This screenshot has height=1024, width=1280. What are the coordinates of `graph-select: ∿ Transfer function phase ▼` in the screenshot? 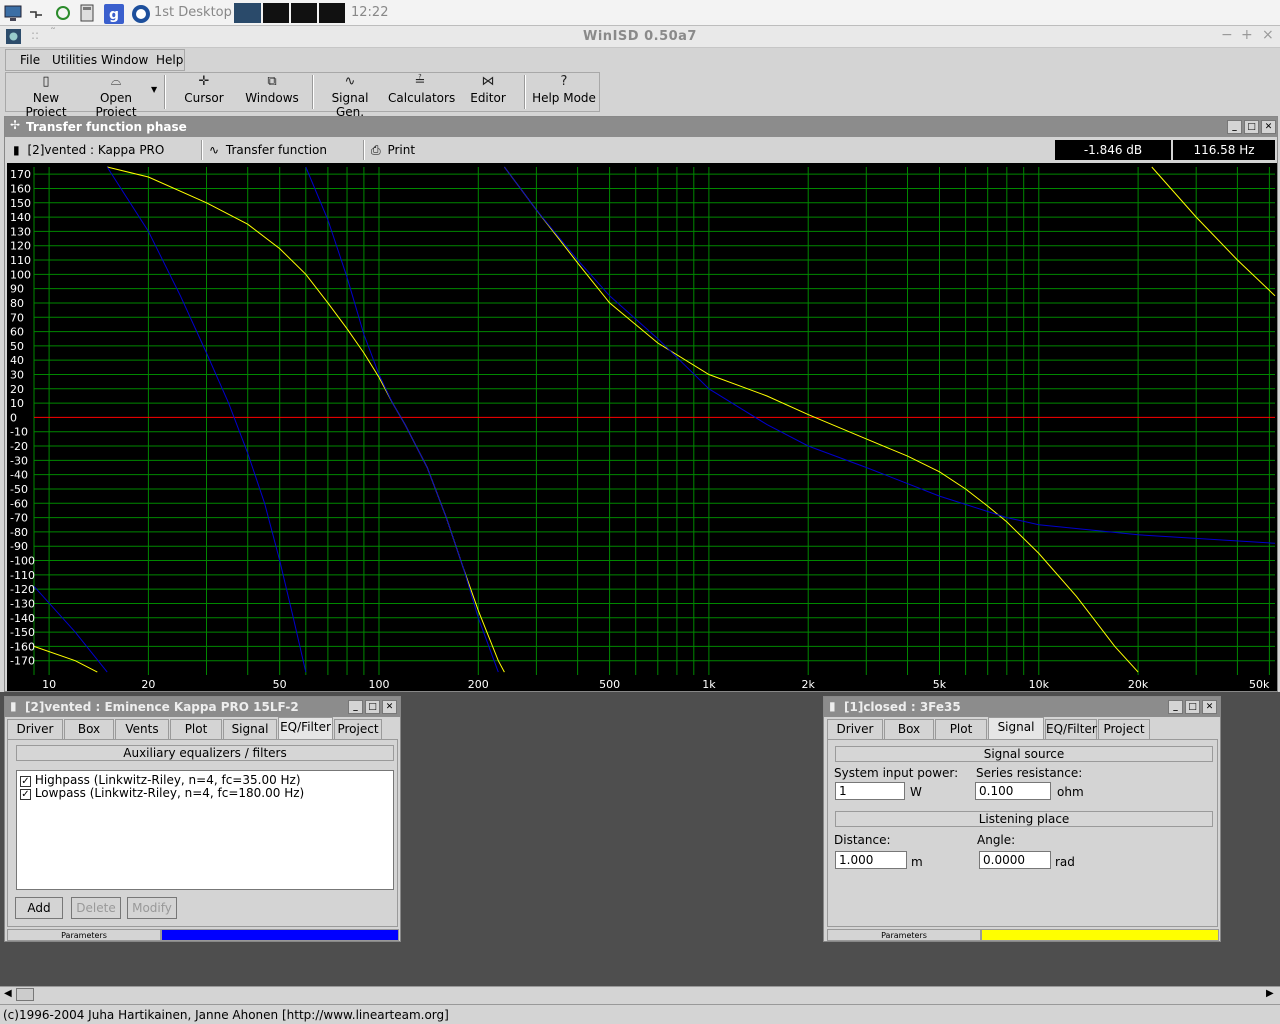 It's located at (284, 158).